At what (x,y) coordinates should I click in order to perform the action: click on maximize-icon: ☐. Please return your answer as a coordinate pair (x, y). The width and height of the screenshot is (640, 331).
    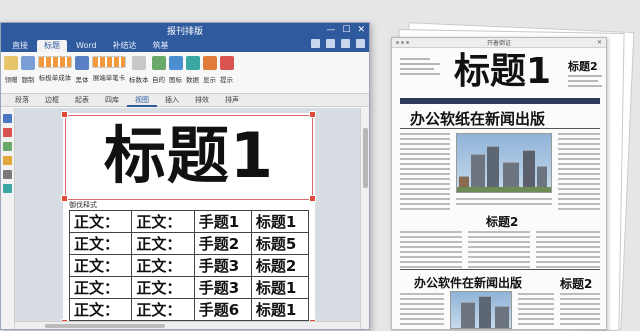
    Looking at the image, I should click on (346, 30).